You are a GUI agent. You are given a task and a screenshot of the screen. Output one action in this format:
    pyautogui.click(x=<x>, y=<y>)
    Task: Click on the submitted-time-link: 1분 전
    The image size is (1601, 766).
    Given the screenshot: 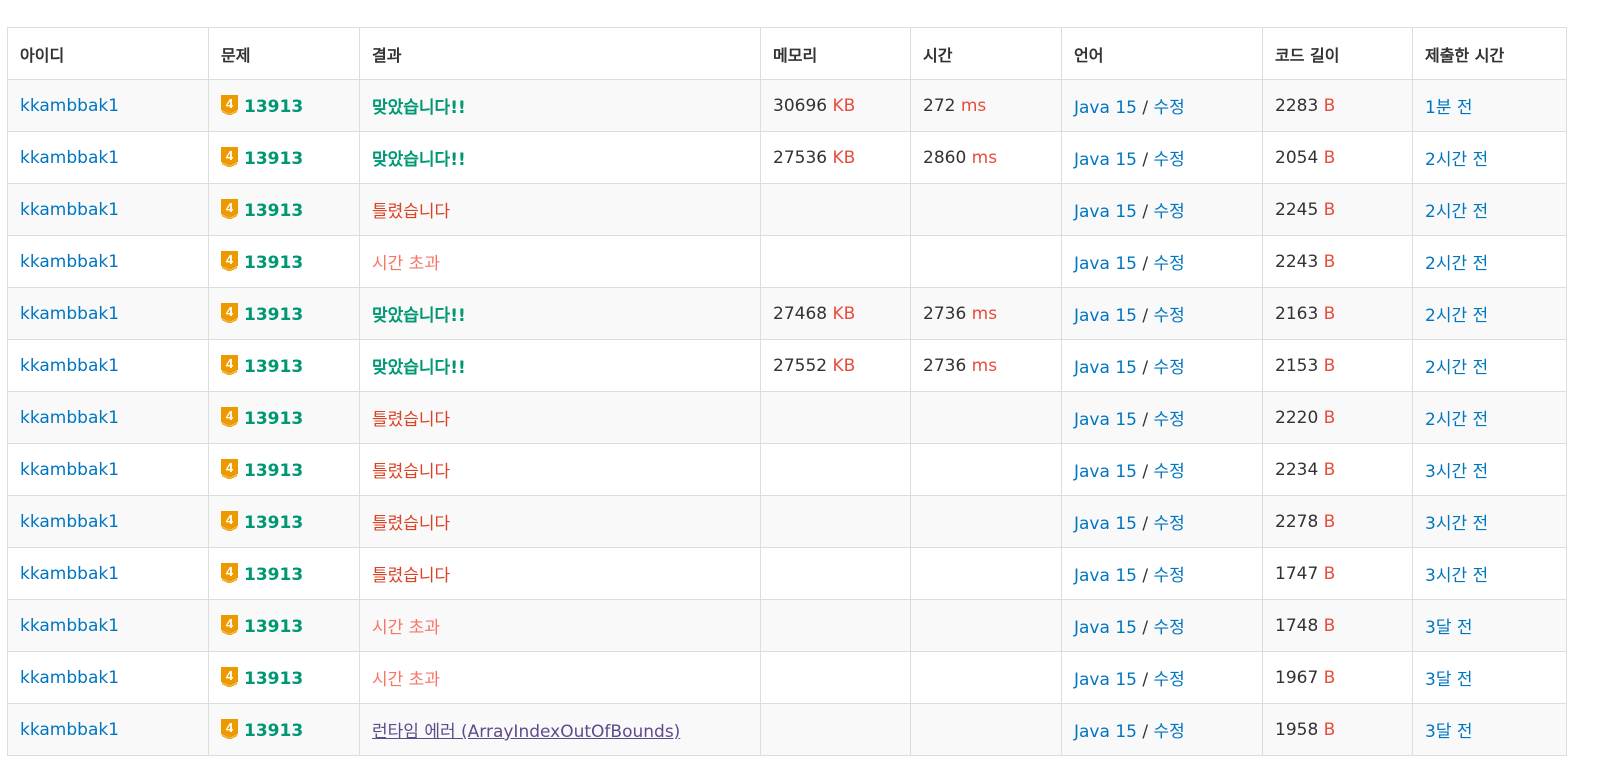 What is the action you would take?
    pyautogui.click(x=1449, y=108)
    